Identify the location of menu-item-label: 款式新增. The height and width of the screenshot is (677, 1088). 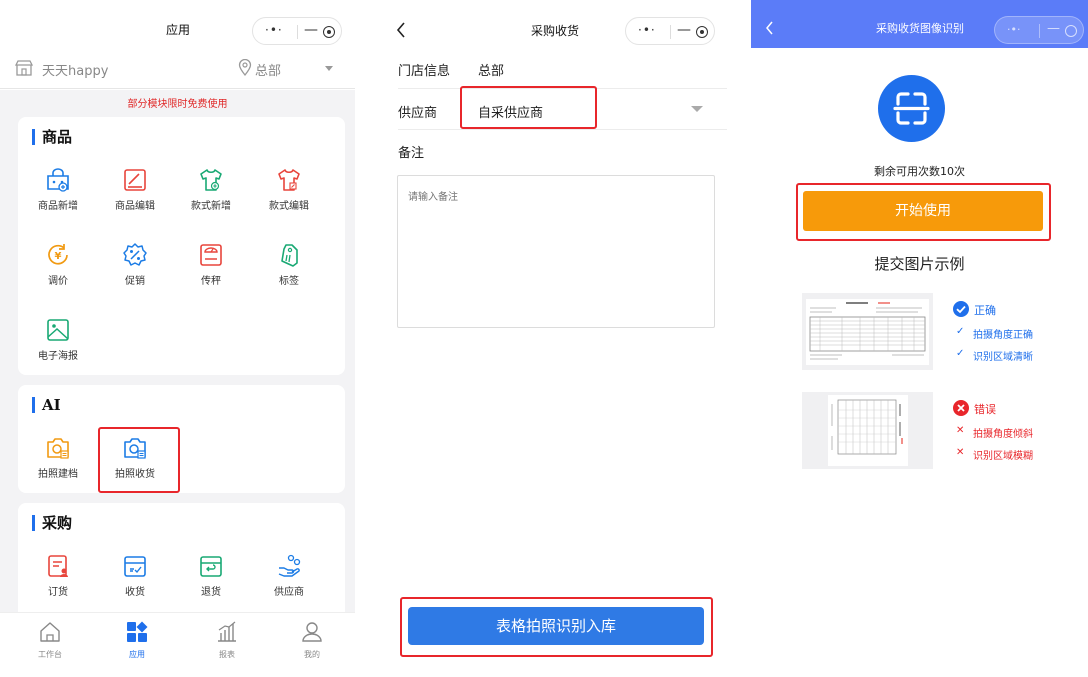
(211, 206).